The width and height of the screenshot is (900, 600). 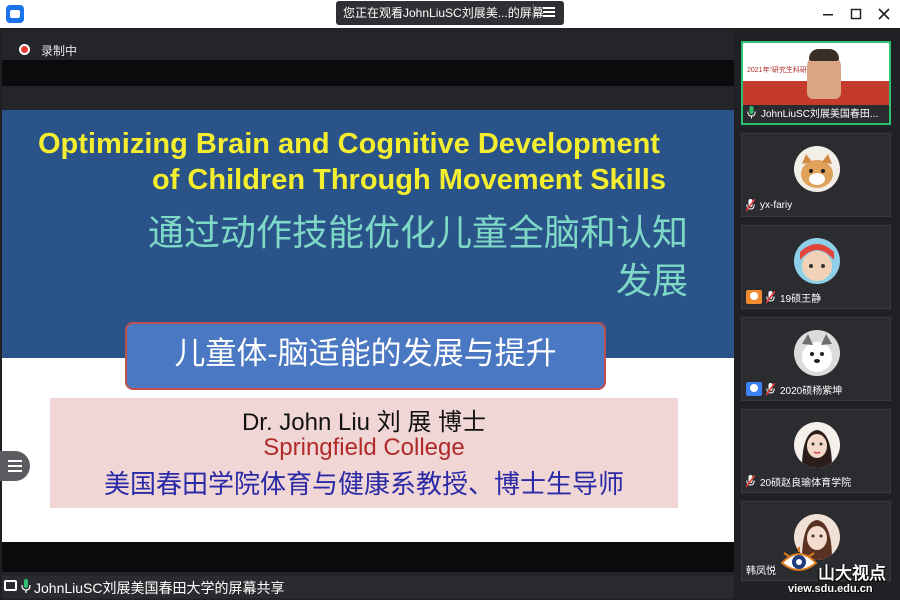 What do you see at coordinates (830, 589) in the screenshot?
I see `watermark-url: view.sdu.edu.cn` at bounding box center [830, 589].